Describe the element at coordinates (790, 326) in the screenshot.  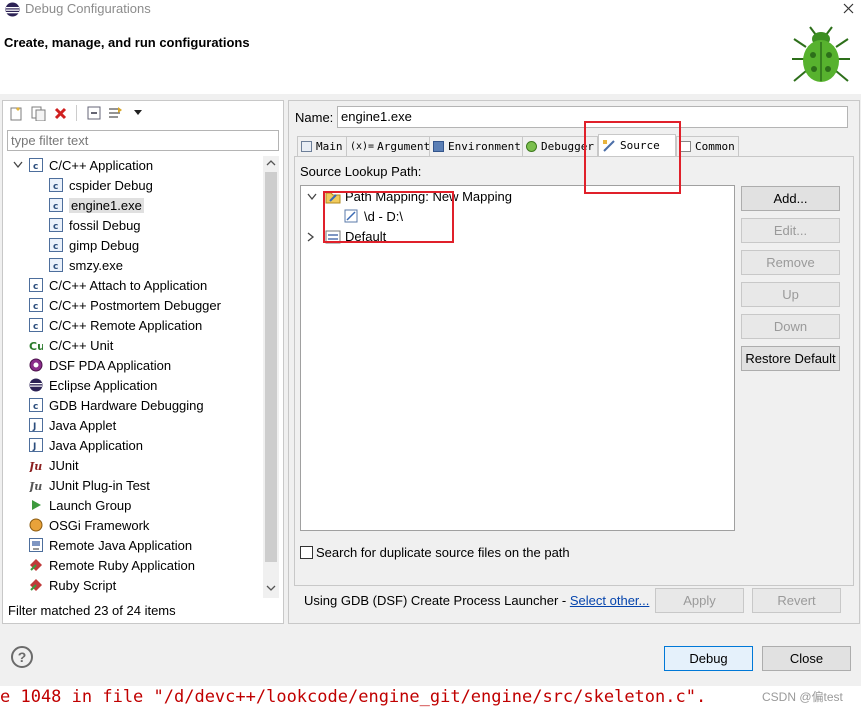
I see `down-button: Down` at that location.